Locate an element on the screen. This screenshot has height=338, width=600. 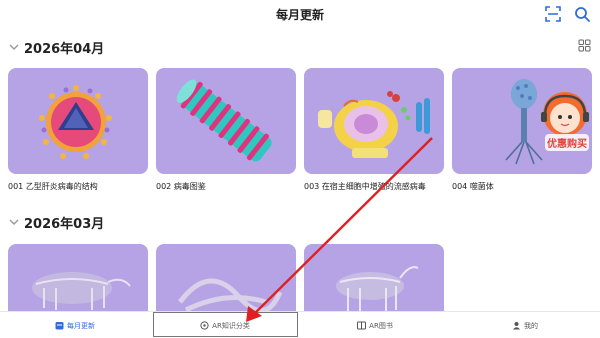
card-caption: 001 乙型肝炎病毒的结构 is located at coordinates (53, 186).